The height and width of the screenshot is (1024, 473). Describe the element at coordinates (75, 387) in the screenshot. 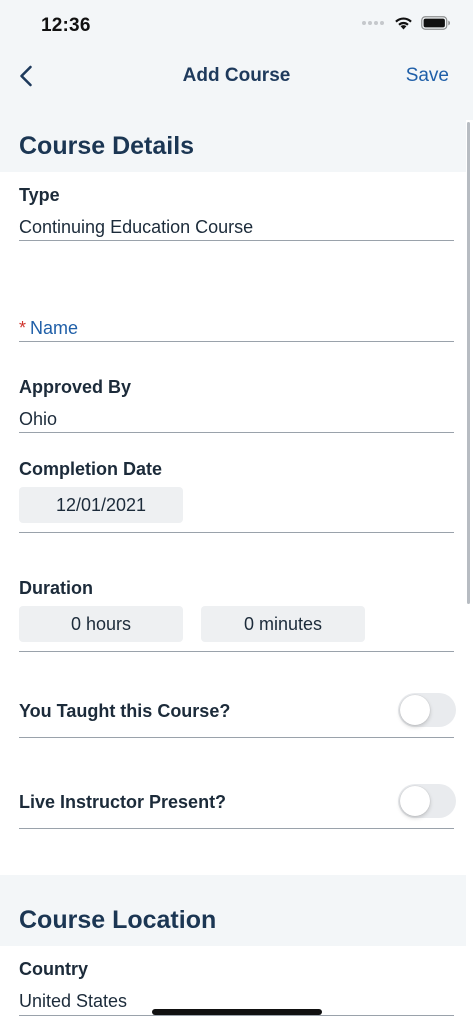

I see `approved-by-label: Approved By` at that location.